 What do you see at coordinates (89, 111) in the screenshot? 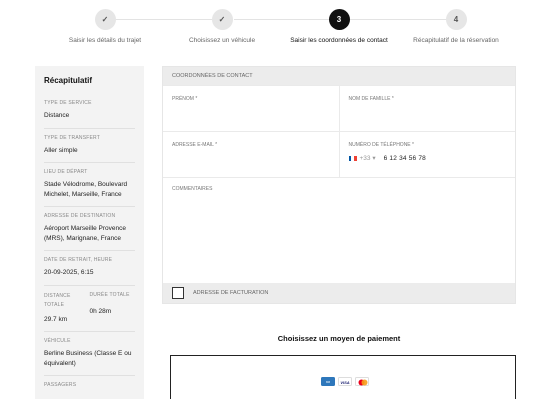
I see `summary-service-type: TYPE DE SERVICE Distance` at bounding box center [89, 111].